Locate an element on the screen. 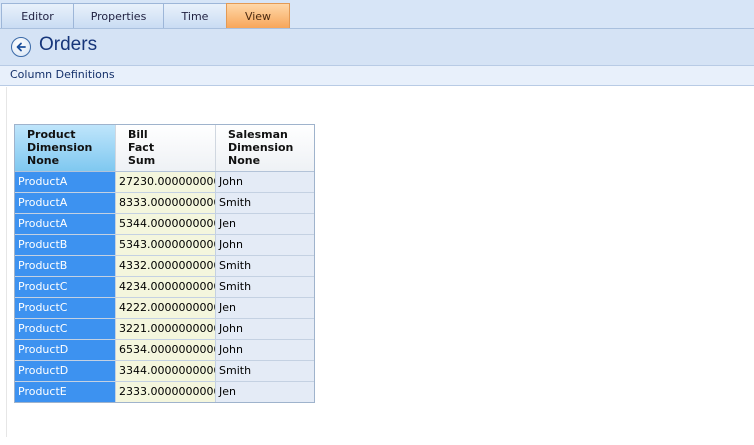  table-row: ProductB 4332.00000000000 Smith is located at coordinates (164, 266).